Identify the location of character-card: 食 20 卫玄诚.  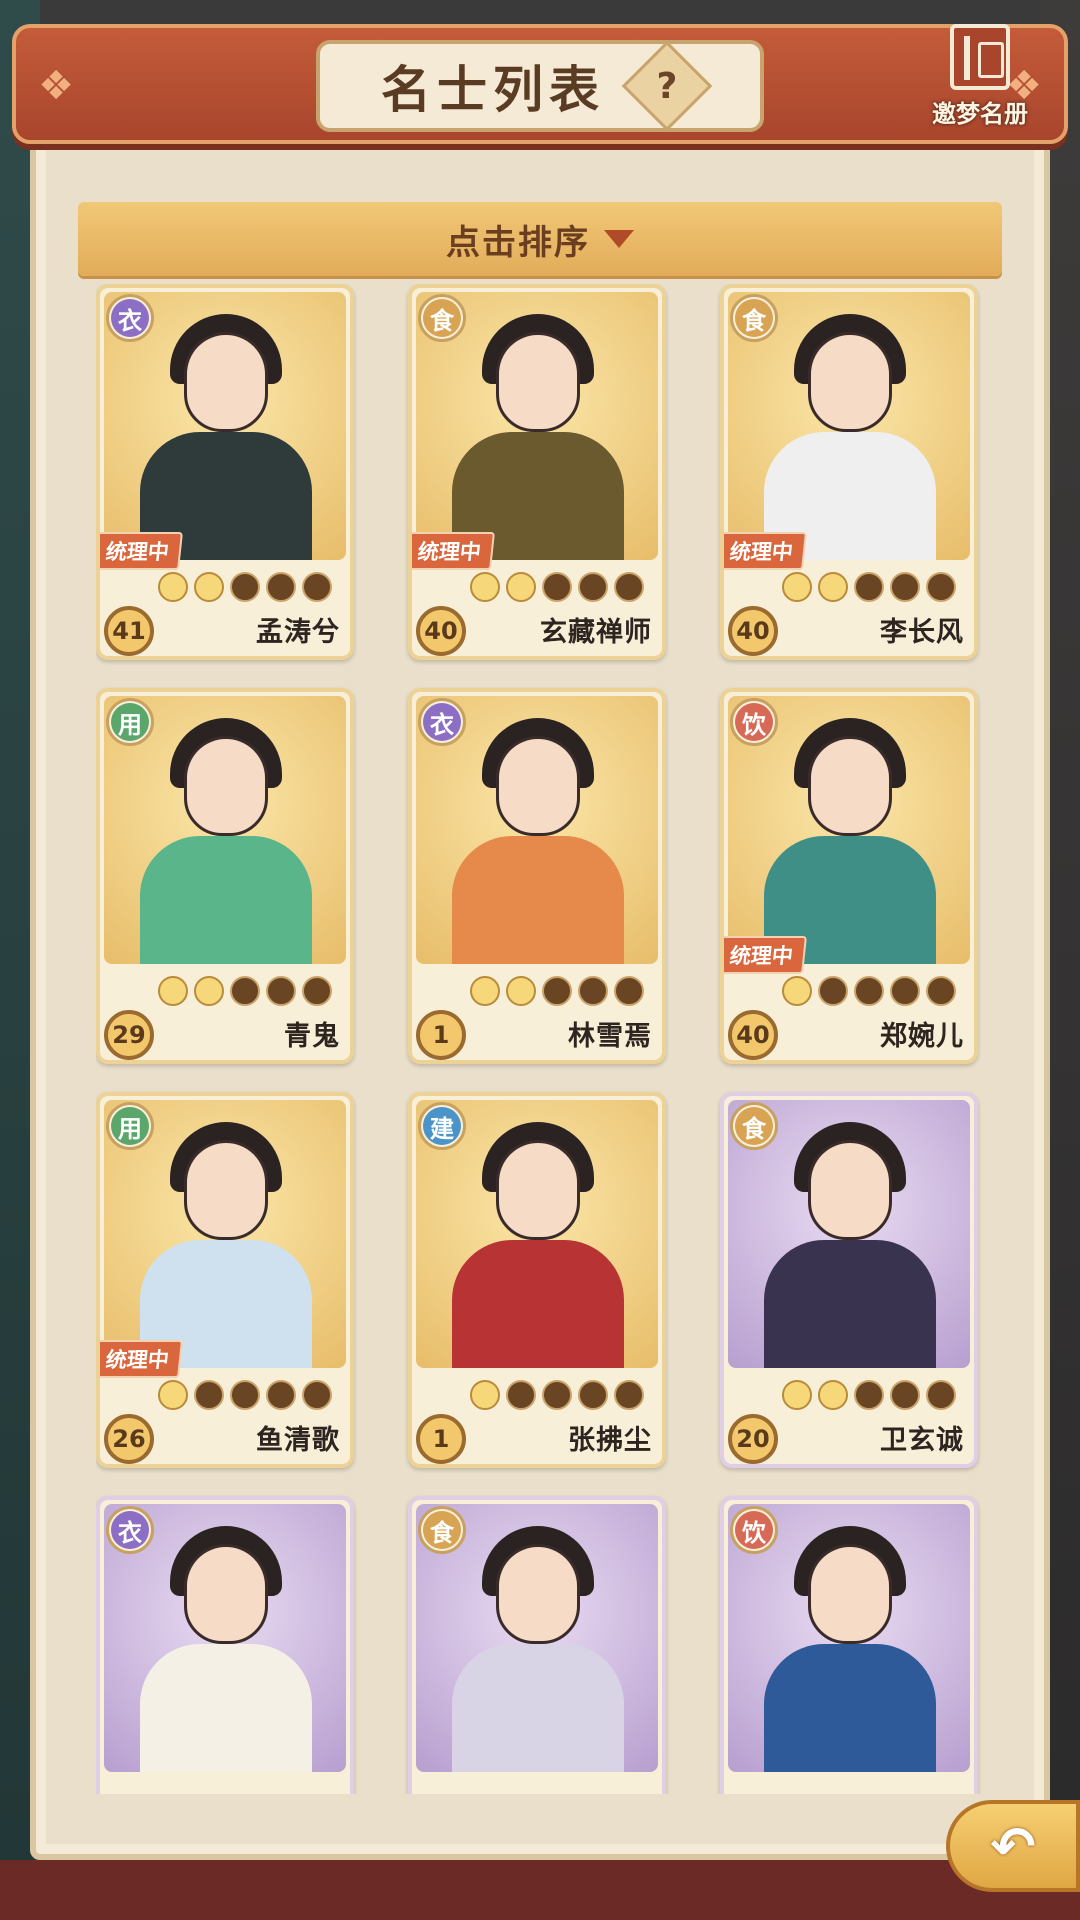
(849, 1280).